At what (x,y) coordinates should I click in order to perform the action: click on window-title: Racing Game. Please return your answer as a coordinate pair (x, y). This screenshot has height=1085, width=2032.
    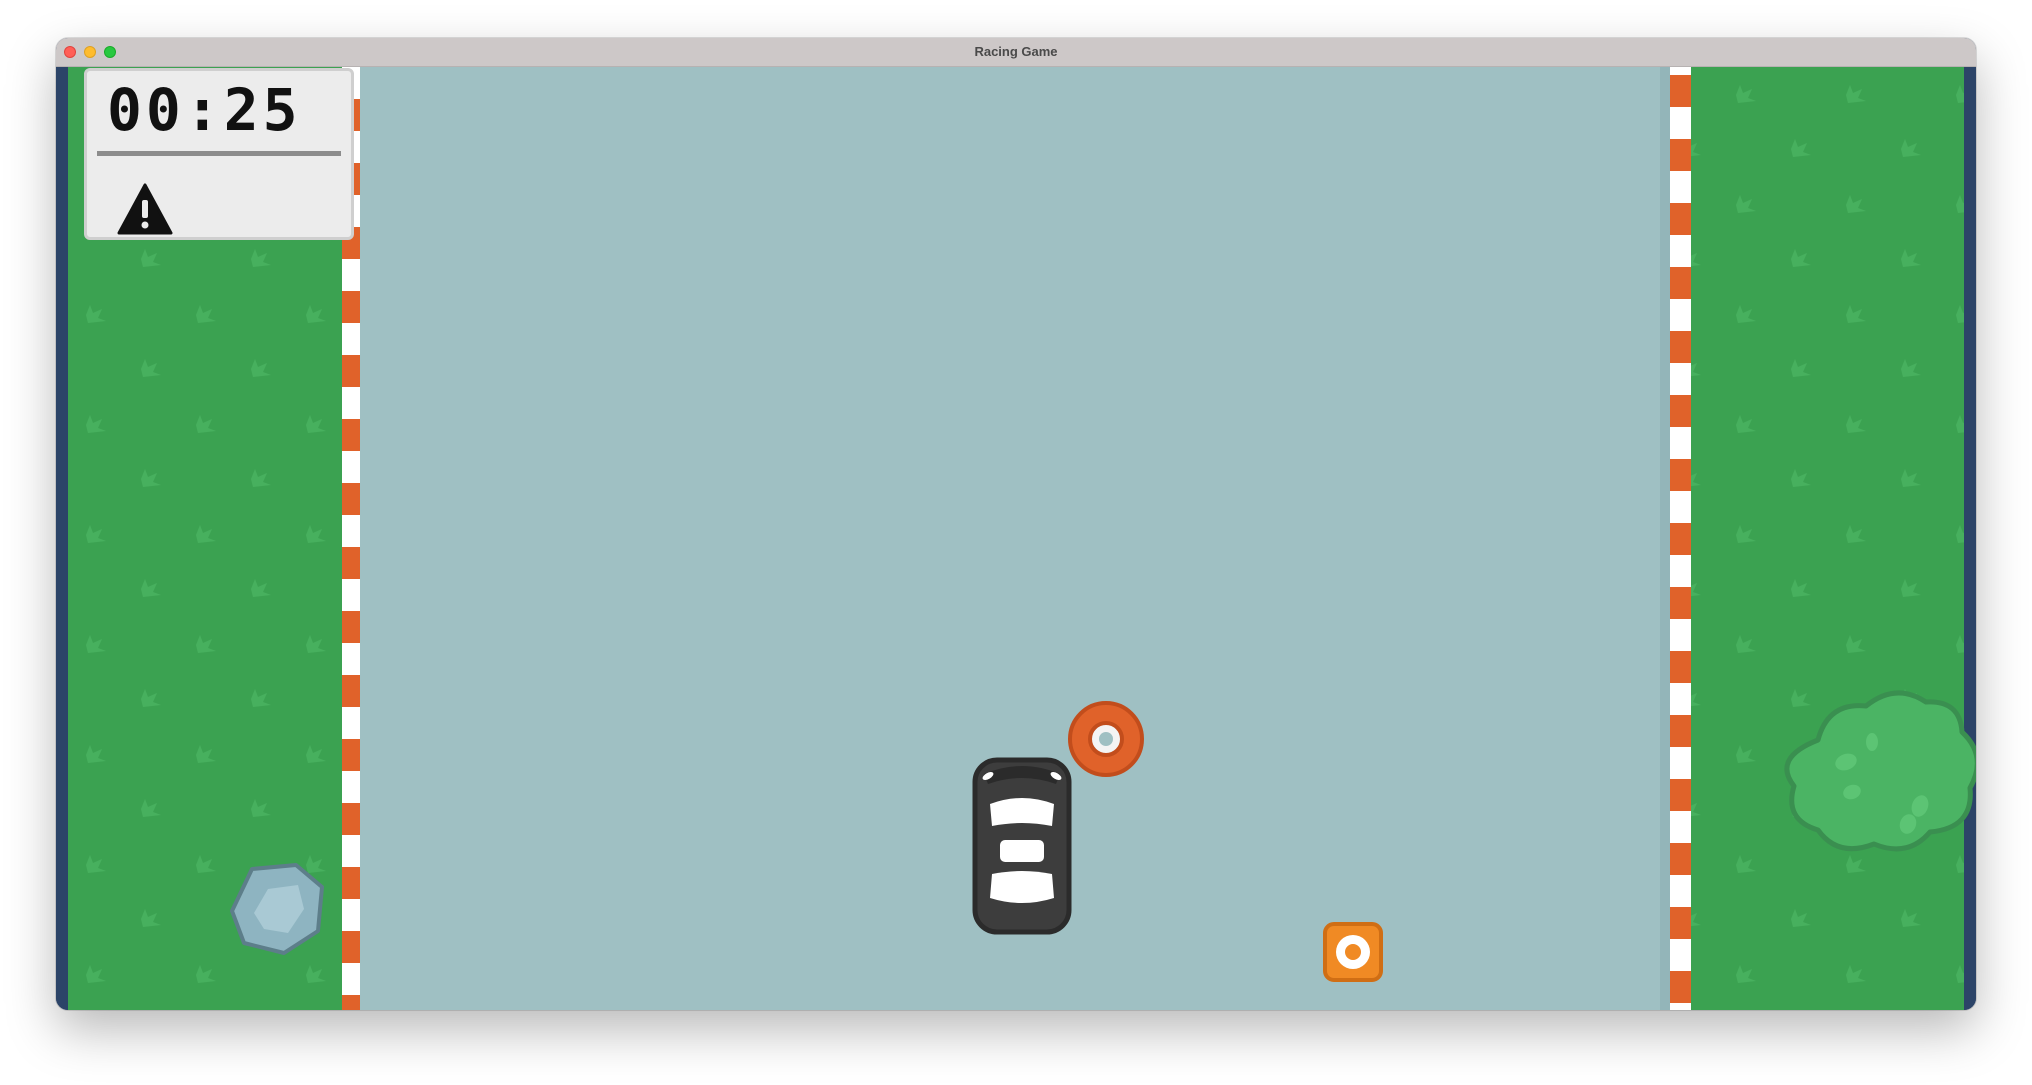
    Looking at the image, I should click on (1016, 51).